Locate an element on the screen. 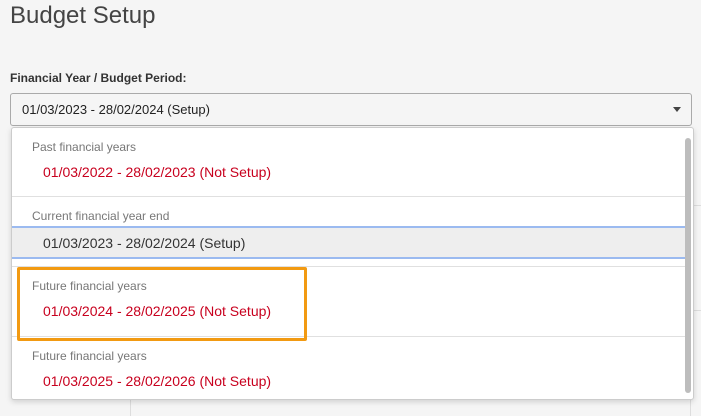 The height and width of the screenshot is (416, 701). select-value: 01/03/2023 - 28/02/2024 (Setup) is located at coordinates (116, 109).